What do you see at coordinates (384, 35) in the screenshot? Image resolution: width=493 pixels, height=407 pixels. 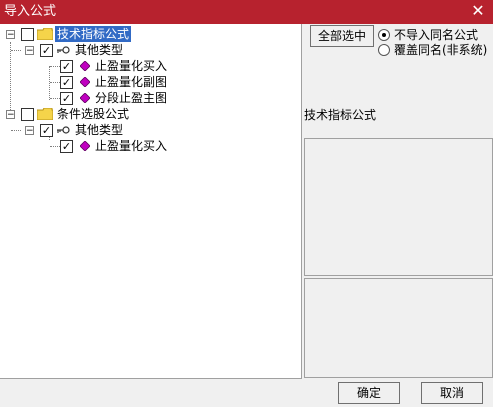 I see `radio-no-import` at bounding box center [384, 35].